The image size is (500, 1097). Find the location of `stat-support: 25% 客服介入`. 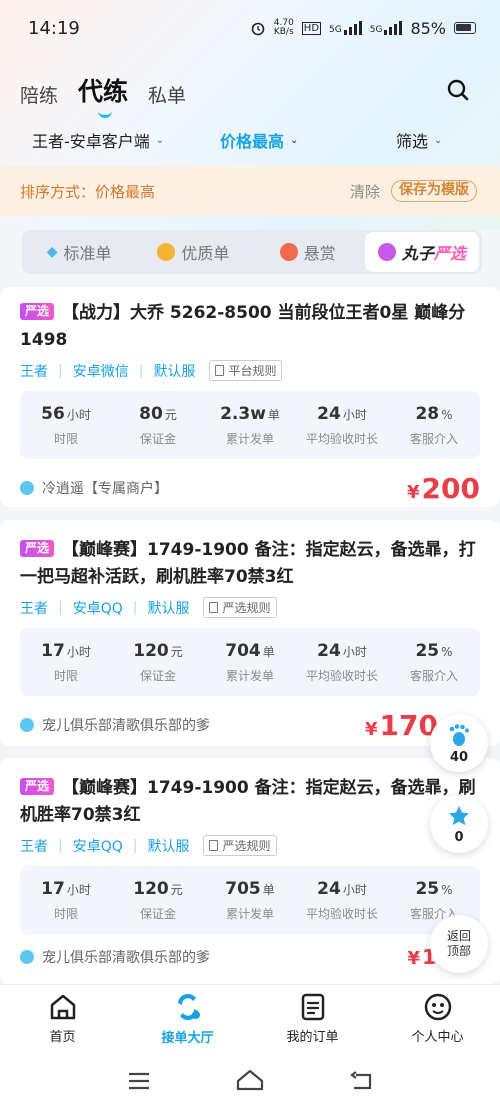

stat-support: 25% 客服介入 is located at coordinates (433, 661).